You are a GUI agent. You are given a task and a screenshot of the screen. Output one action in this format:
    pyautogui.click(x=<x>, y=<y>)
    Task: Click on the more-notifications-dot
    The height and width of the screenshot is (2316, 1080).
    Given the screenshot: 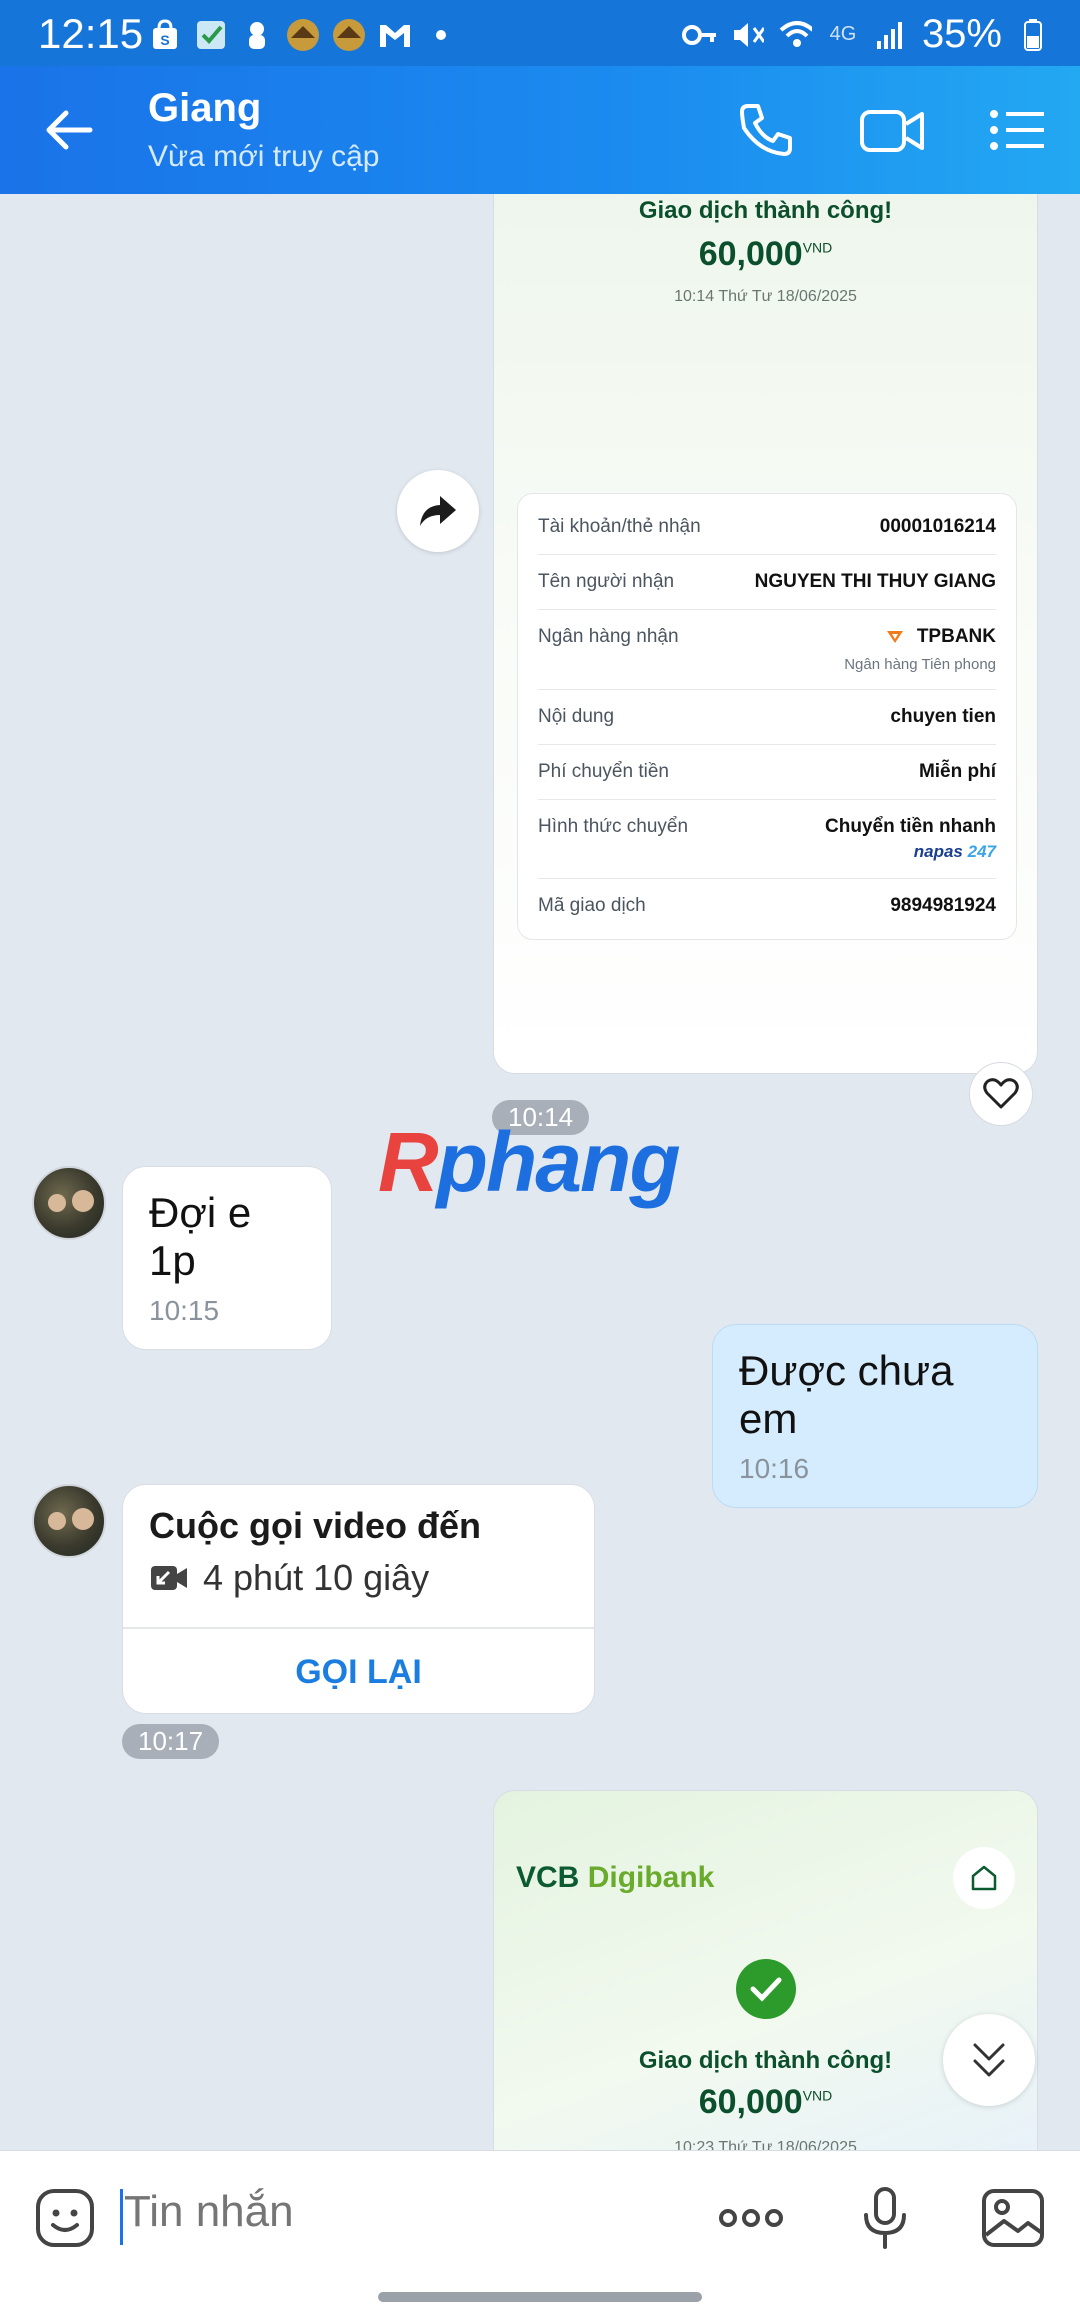 What is the action you would take?
    pyautogui.click(x=441, y=35)
    